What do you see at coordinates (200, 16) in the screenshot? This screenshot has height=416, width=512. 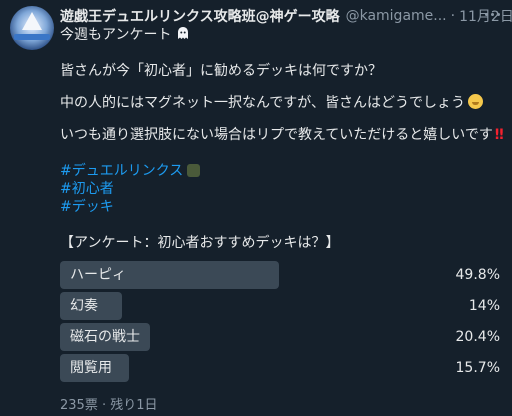 I see `display-name: 遊戯王デュエルリンクス攻略班@神ゲー攻略` at bounding box center [200, 16].